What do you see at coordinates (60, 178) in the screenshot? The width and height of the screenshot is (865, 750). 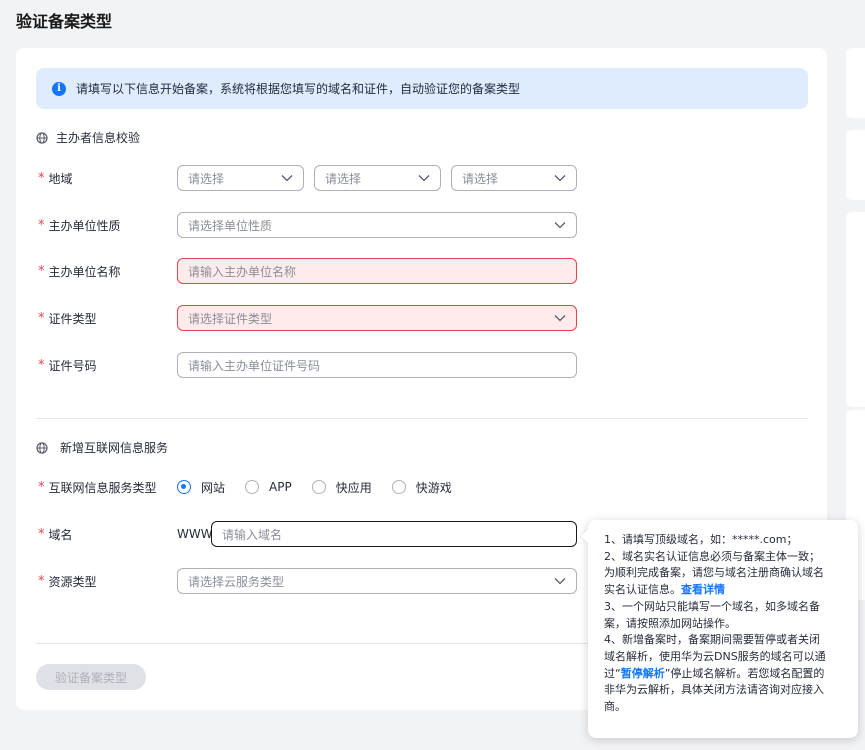 I see `label-text: 地域` at bounding box center [60, 178].